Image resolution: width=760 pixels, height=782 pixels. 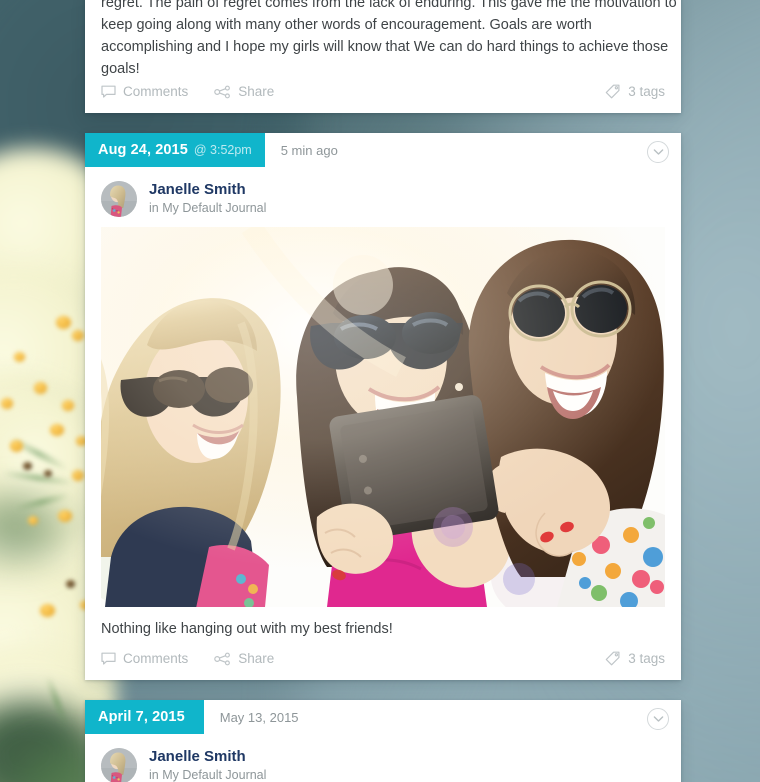 What do you see at coordinates (383, 717) in the screenshot?
I see `entry-header: April 7, 2015 May 13, 2015` at bounding box center [383, 717].